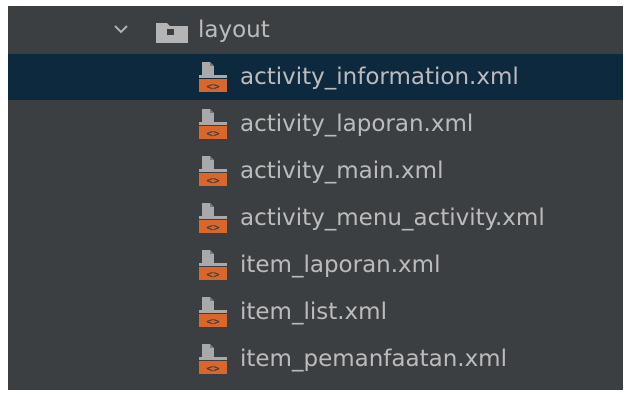 The width and height of the screenshot is (631, 396). I want to click on tree-folder-layout: layout, so click(315, 30).